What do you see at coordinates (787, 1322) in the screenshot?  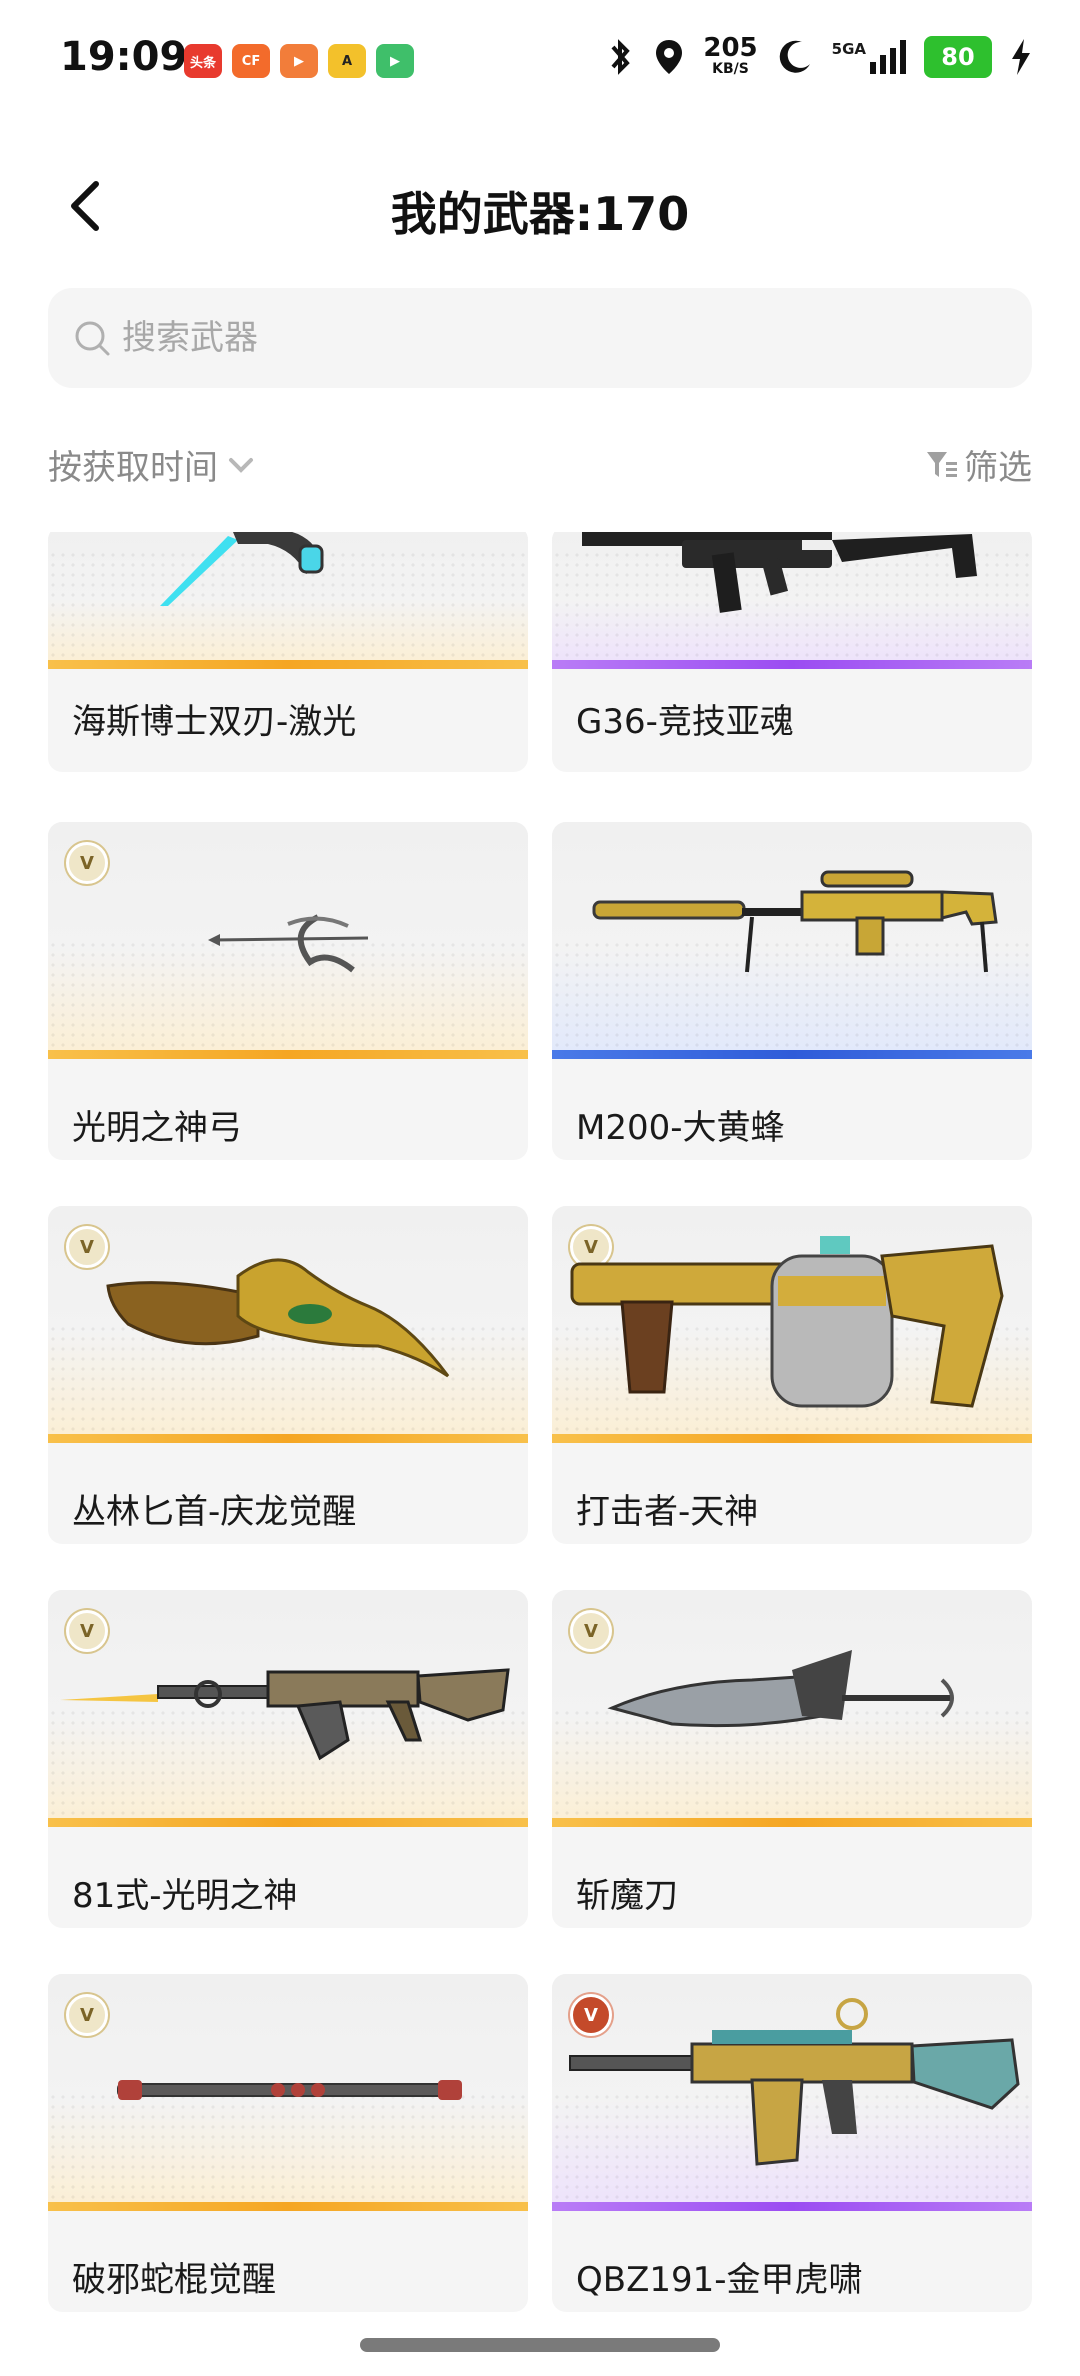 I see `drum-shotgun-weapon-icon` at bounding box center [787, 1322].